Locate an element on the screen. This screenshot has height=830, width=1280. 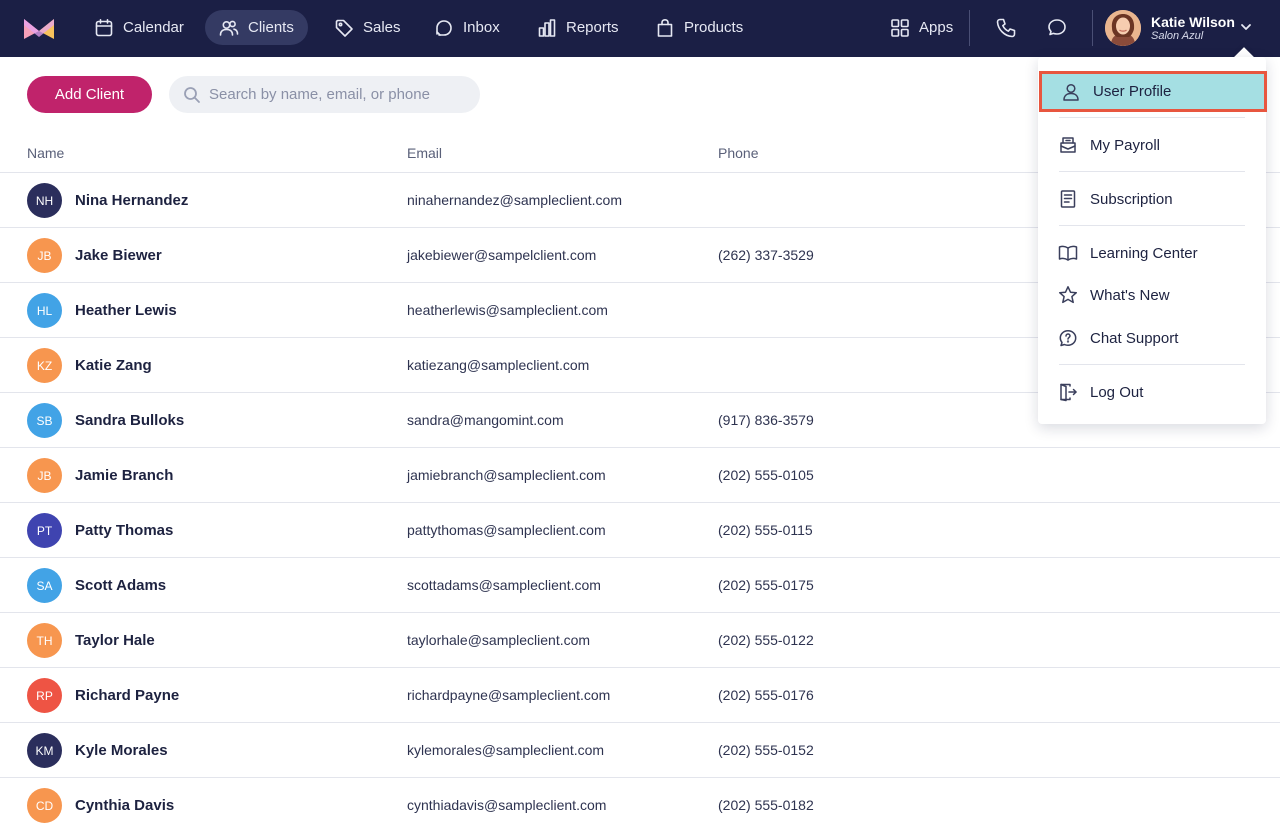
menu-item-user-profile: User Profile is located at coordinates (1153, 91).